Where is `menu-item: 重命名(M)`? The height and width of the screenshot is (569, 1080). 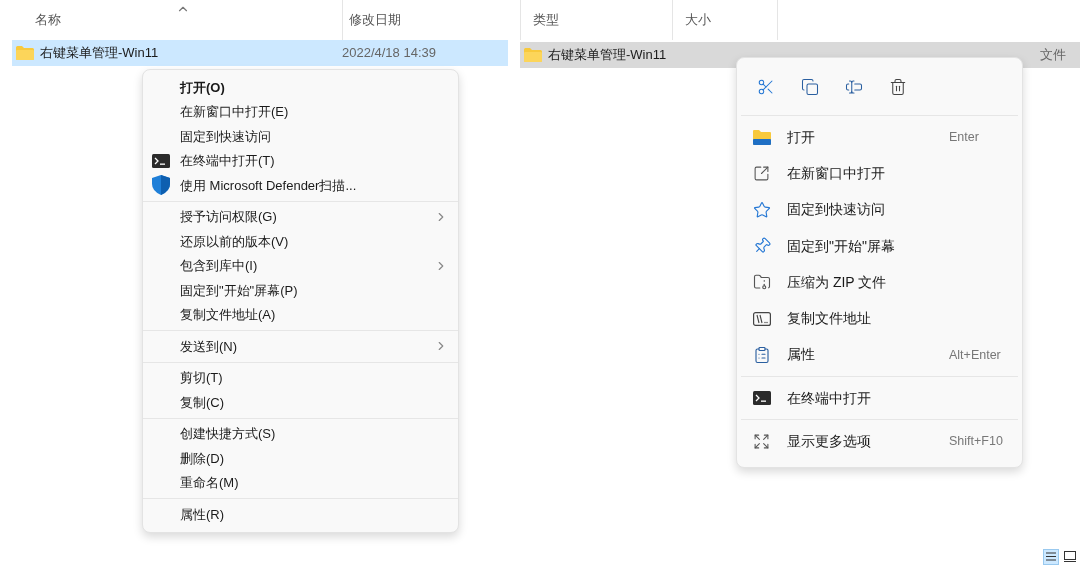
menu-item: 重命名(M) is located at coordinates (300, 482).